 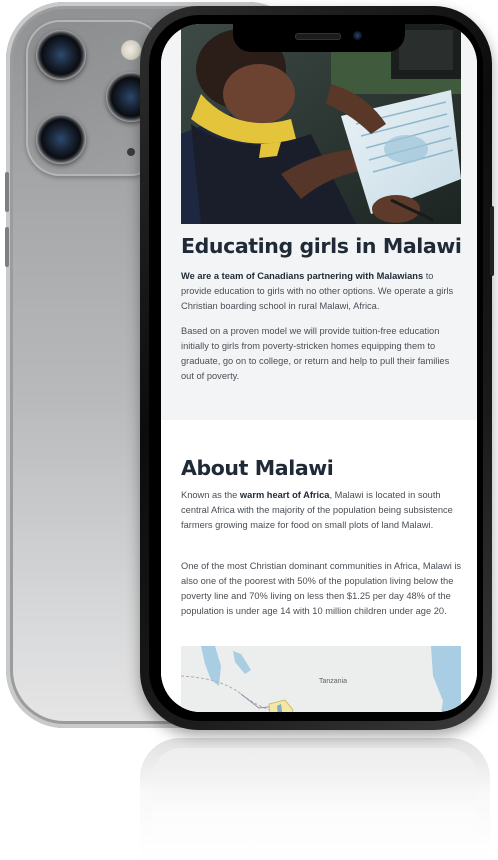 What do you see at coordinates (357, 35) in the screenshot?
I see `front-camera-icon` at bounding box center [357, 35].